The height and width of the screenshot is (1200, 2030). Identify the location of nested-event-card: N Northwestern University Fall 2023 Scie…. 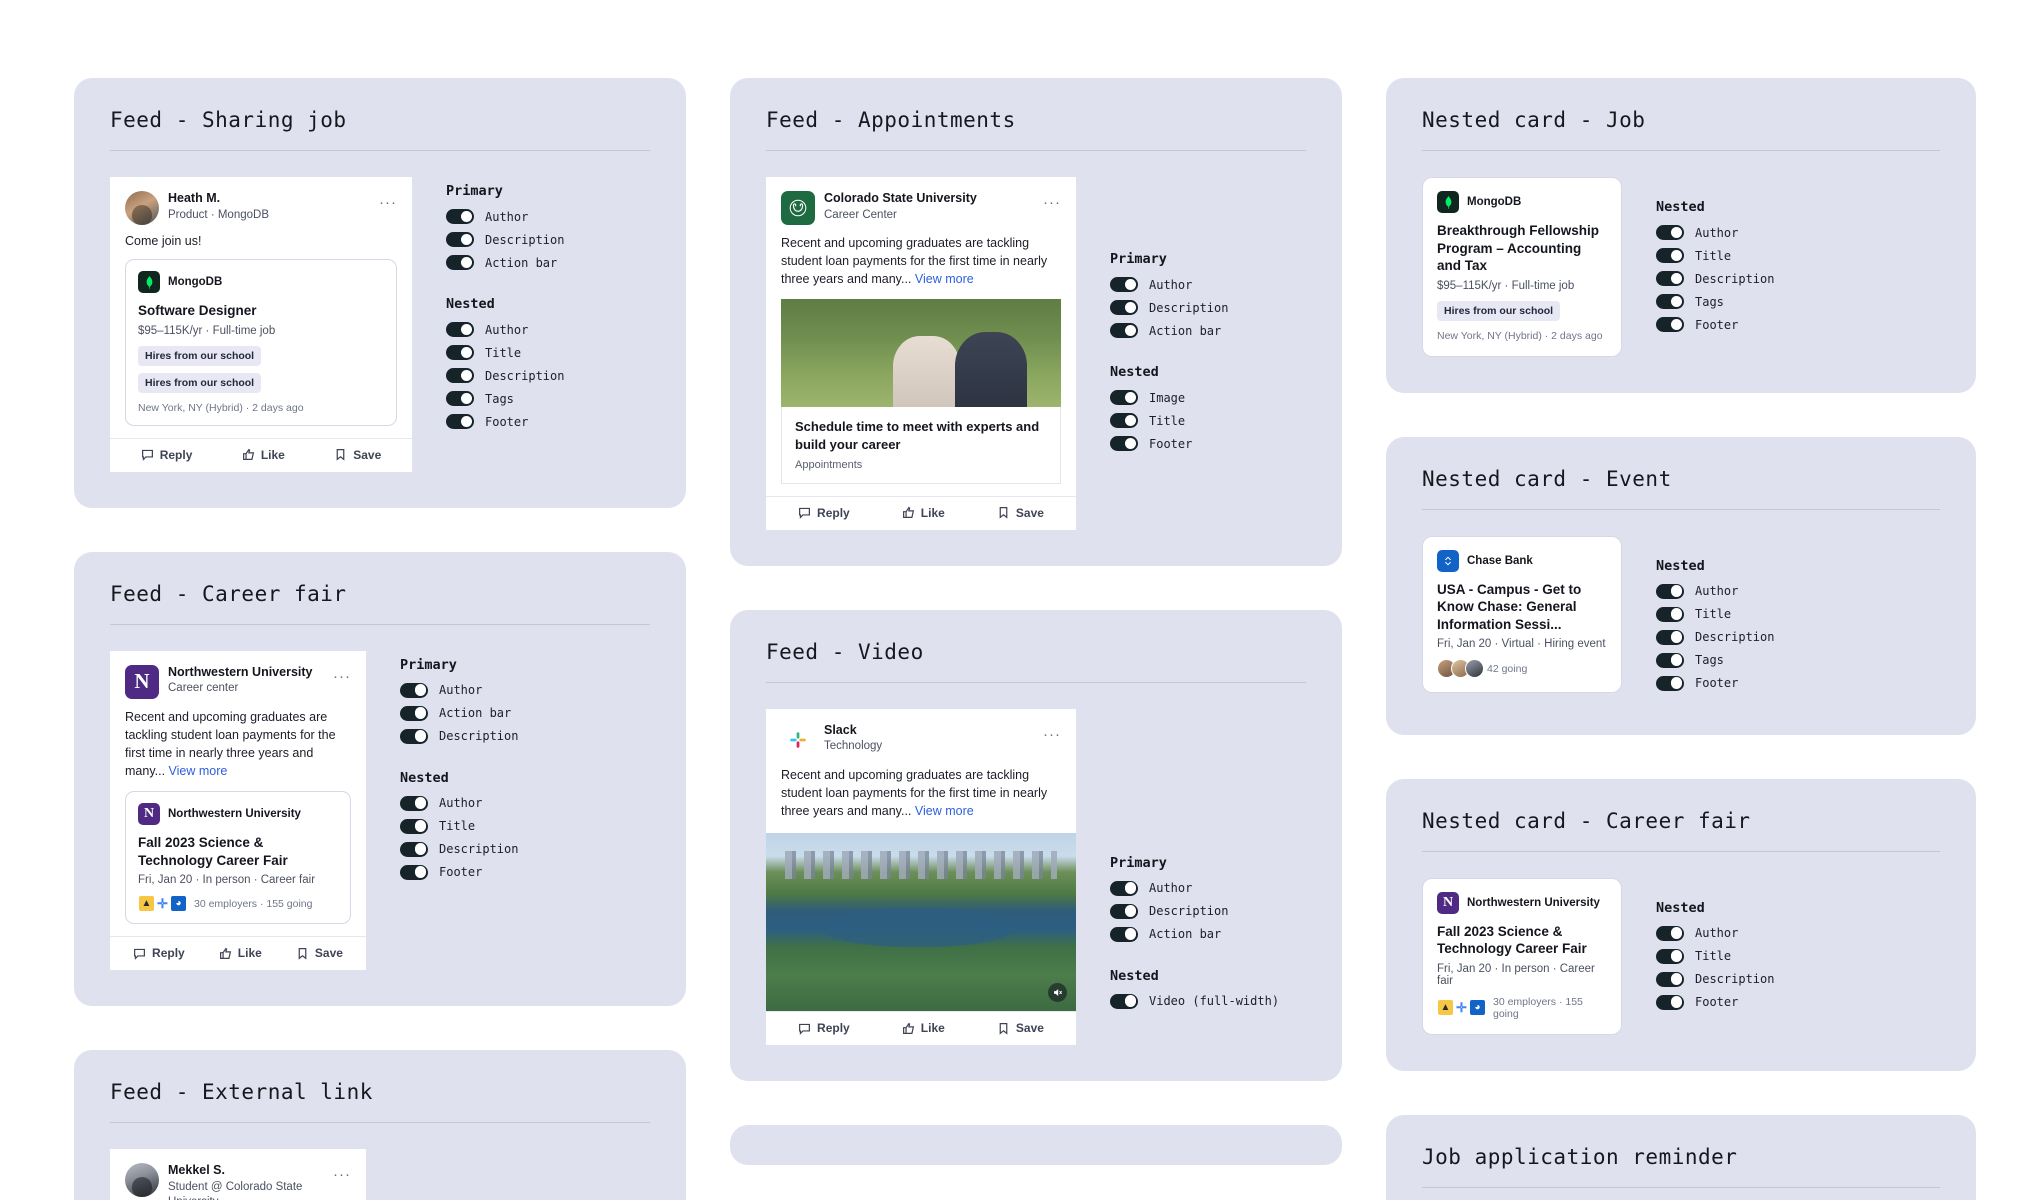
(238, 858).